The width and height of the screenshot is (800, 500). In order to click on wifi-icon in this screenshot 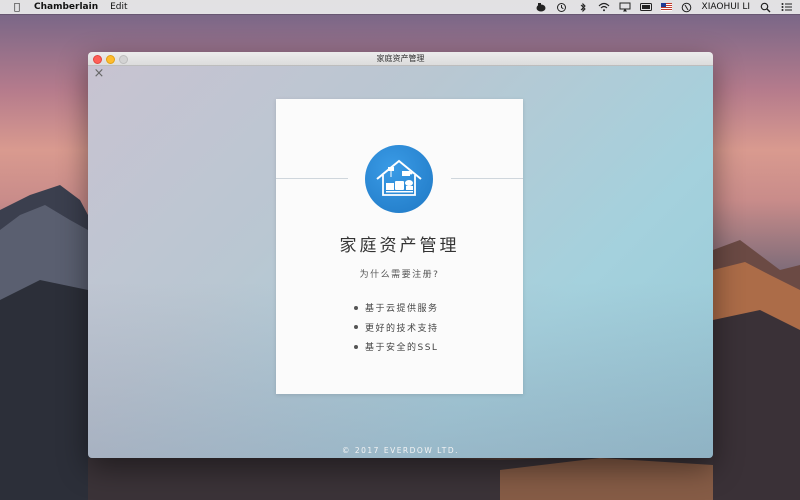, I will do `click(604, 7)`.